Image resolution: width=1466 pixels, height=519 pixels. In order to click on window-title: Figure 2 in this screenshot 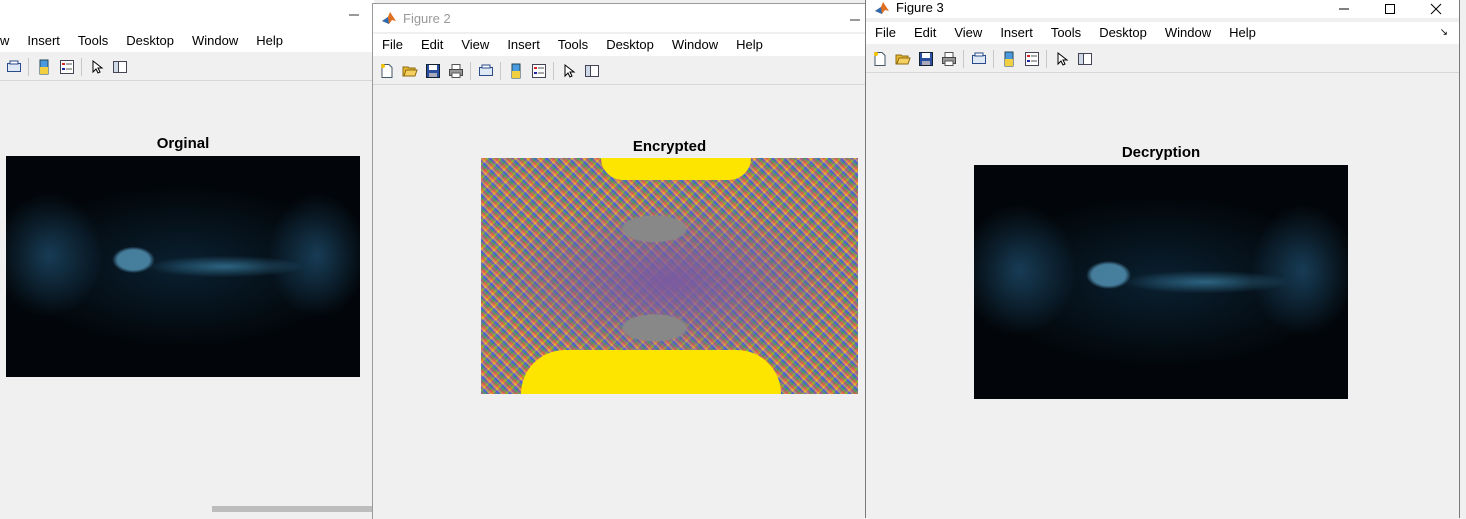, I will do `click(427, 18)`.